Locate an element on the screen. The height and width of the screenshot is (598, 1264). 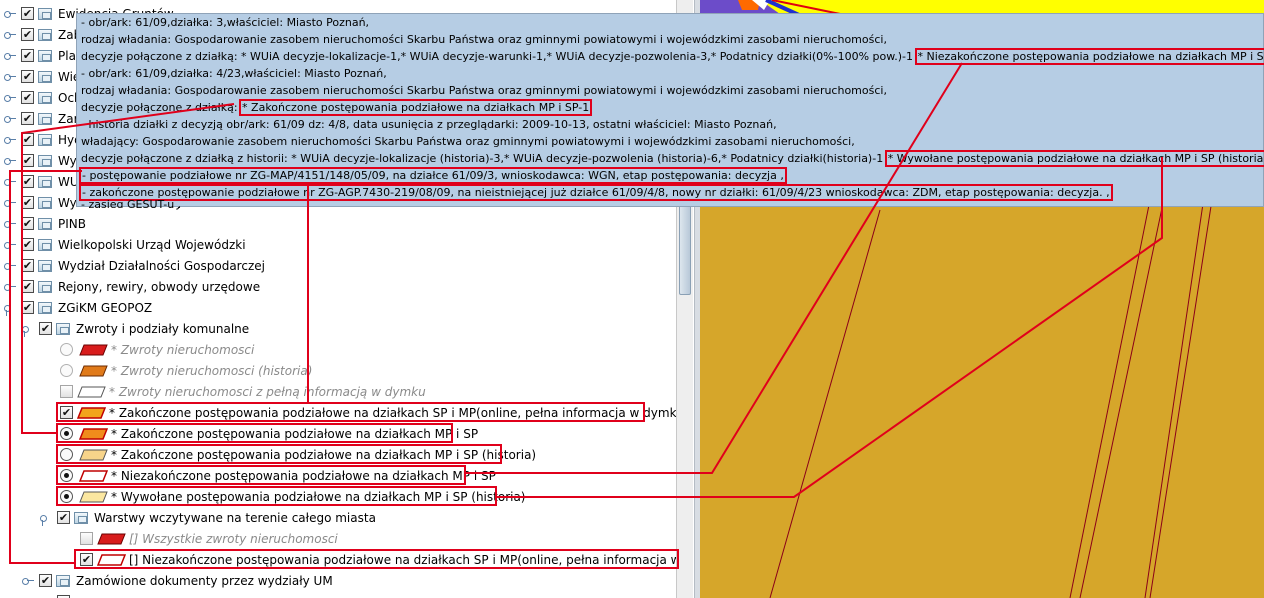
tree-row: ✔ WUA is located at coordinates (45, 181).